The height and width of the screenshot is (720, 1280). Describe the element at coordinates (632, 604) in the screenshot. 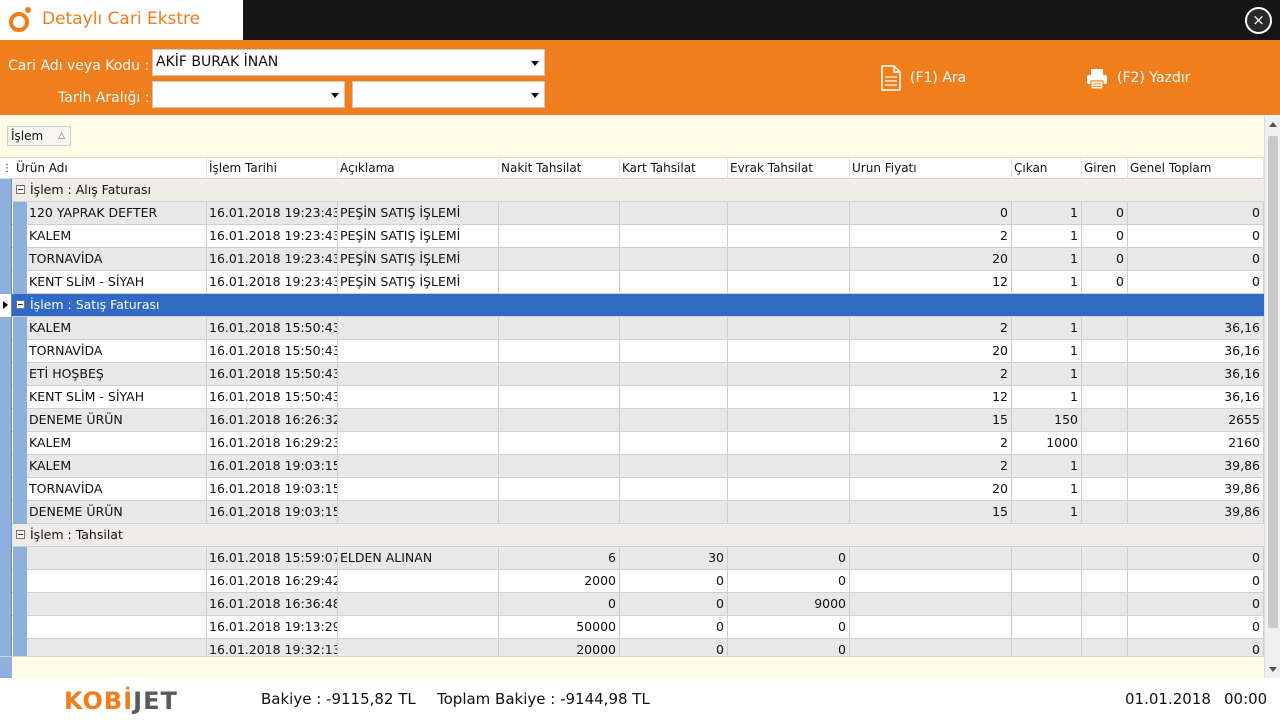

I see `table-row: 16.01.2018 16:36:48 0 0 9000 0` at that location.